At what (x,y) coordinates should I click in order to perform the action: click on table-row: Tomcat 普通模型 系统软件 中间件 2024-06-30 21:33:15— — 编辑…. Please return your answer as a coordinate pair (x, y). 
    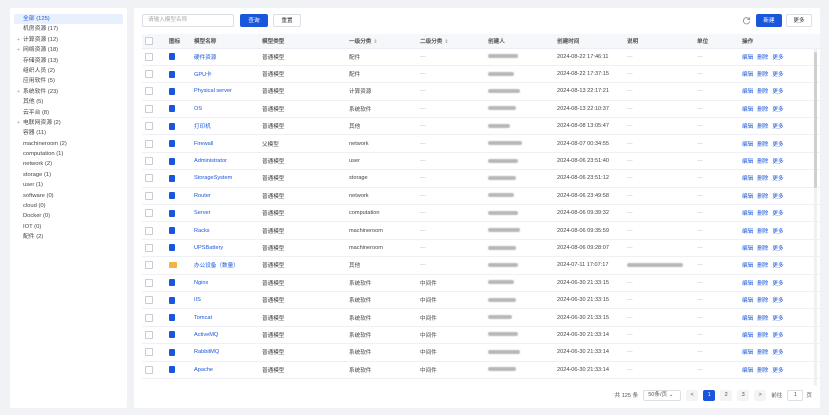
    Looking at the image, I should click on (481, 317).